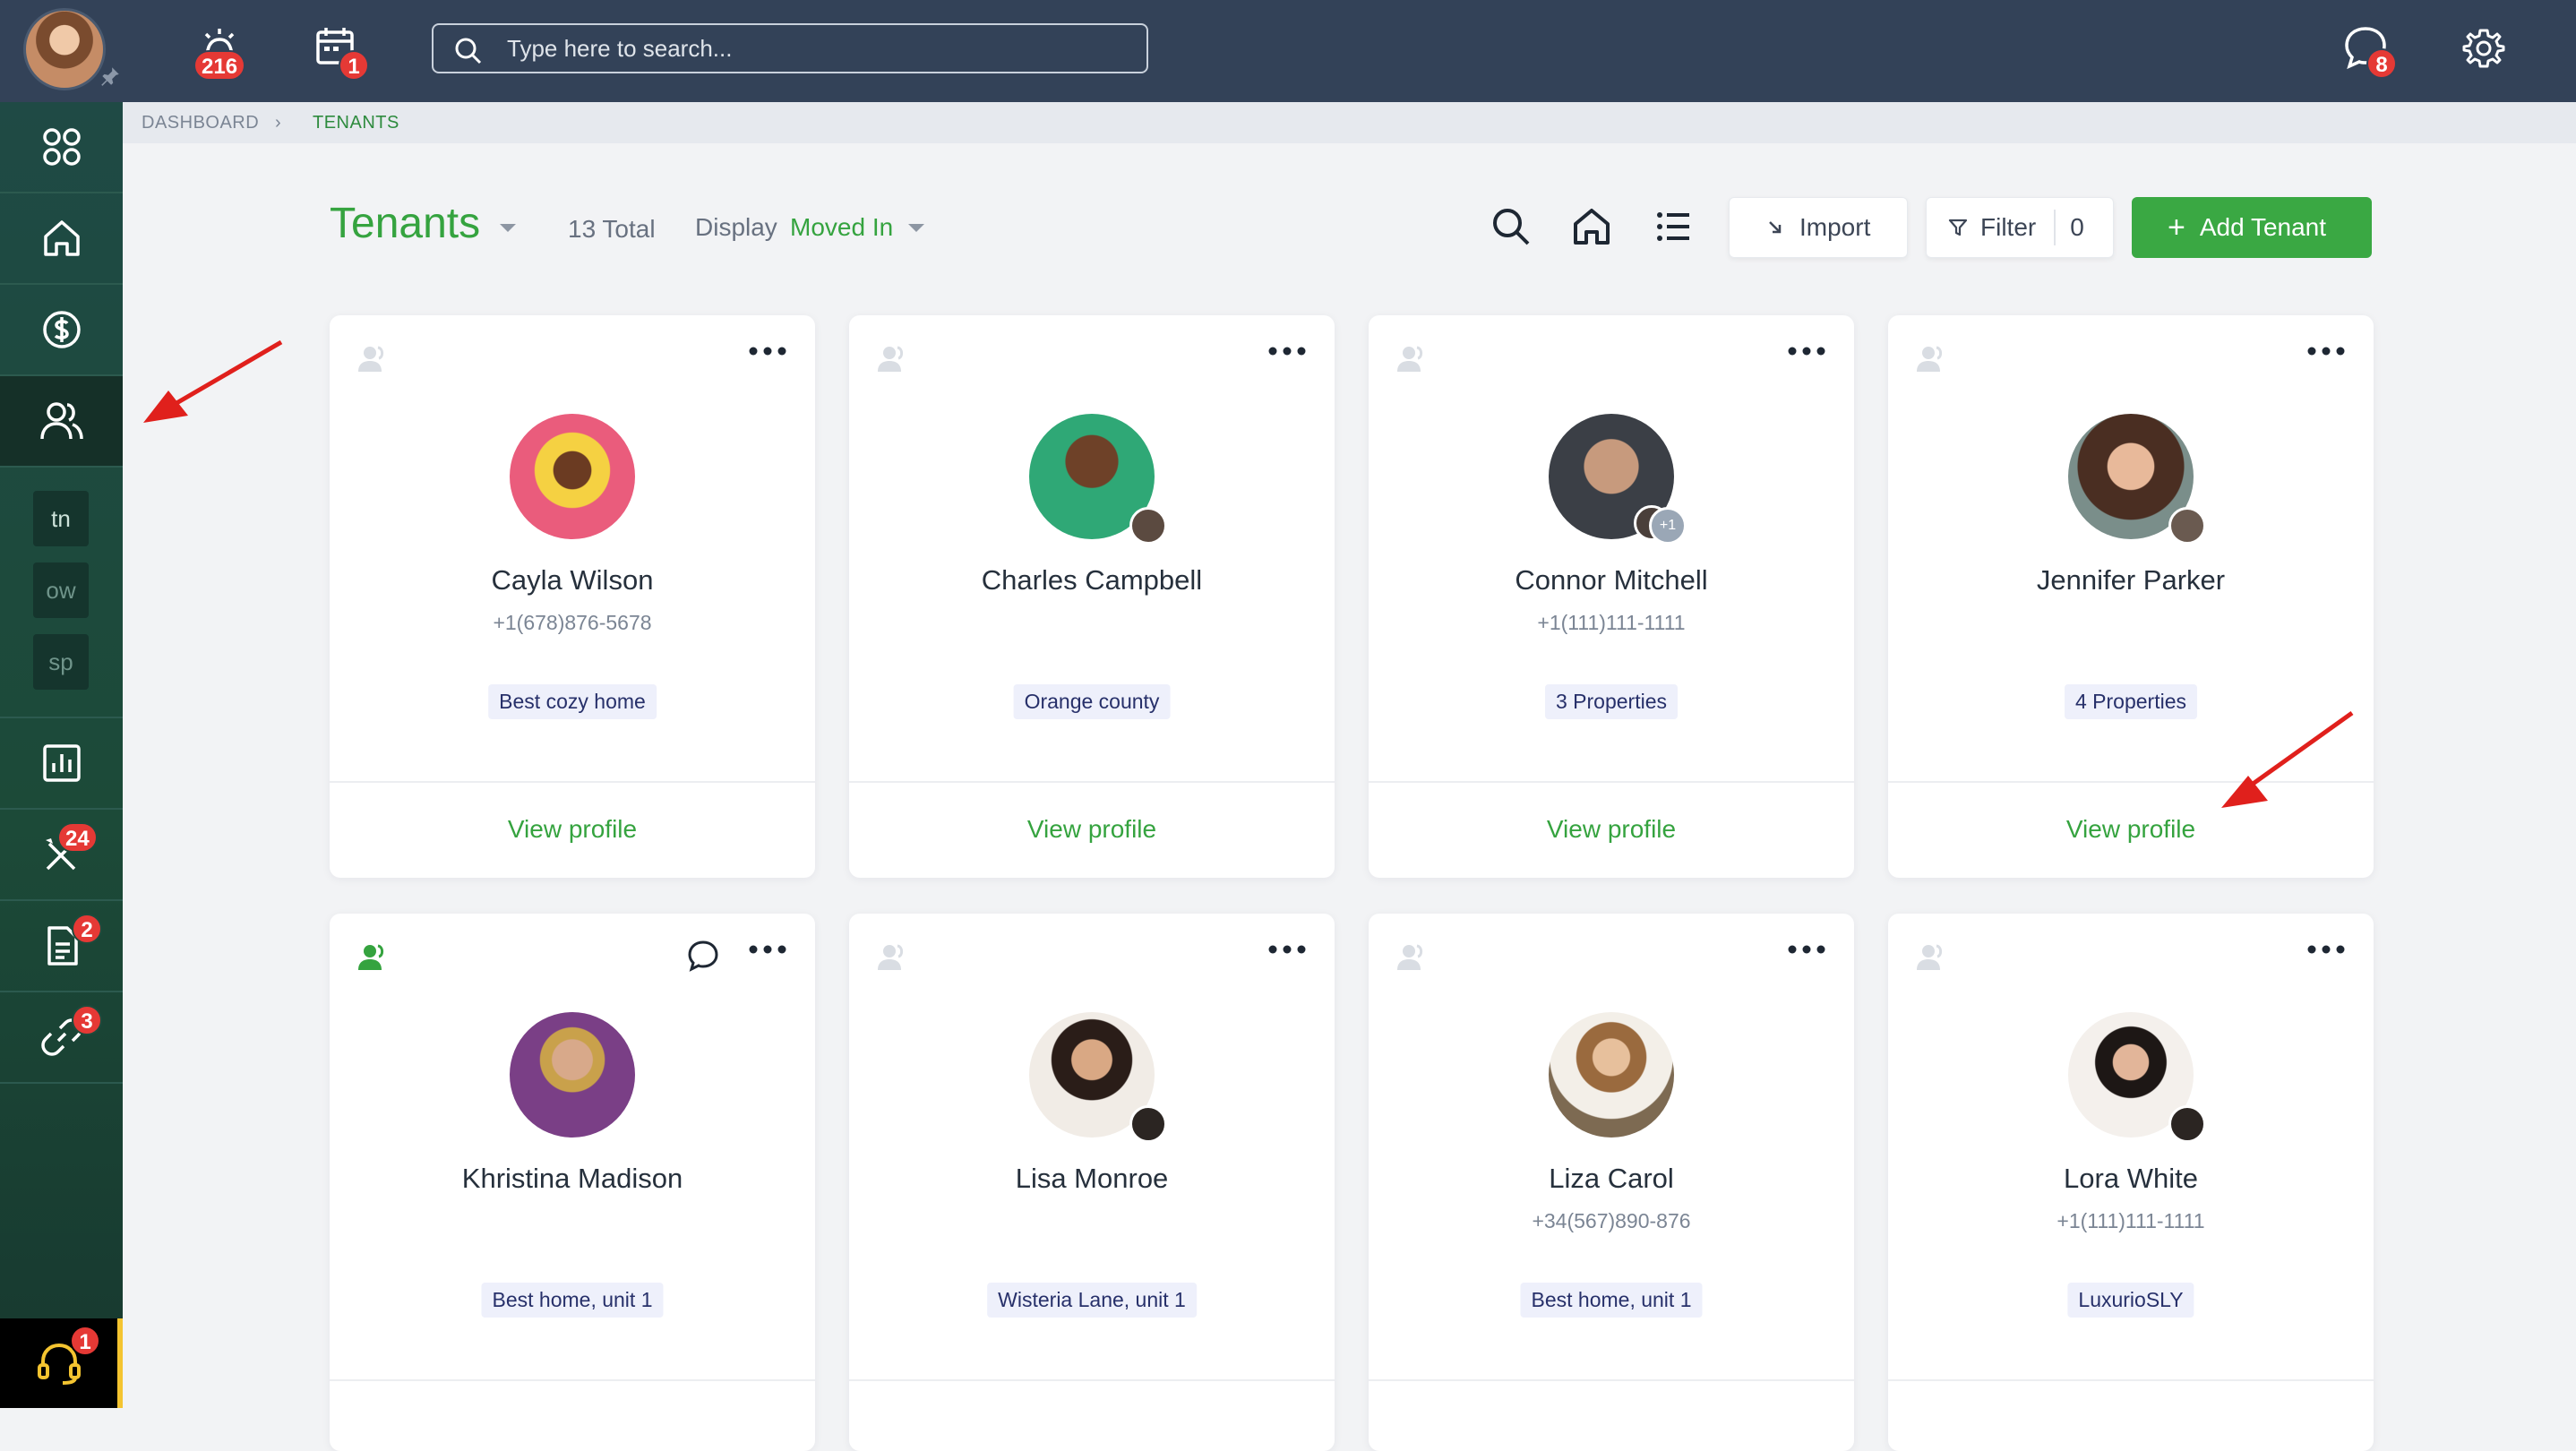 This screenshot has width=2576, height=1451. I want to click on grid-icon, so click(61, 147).